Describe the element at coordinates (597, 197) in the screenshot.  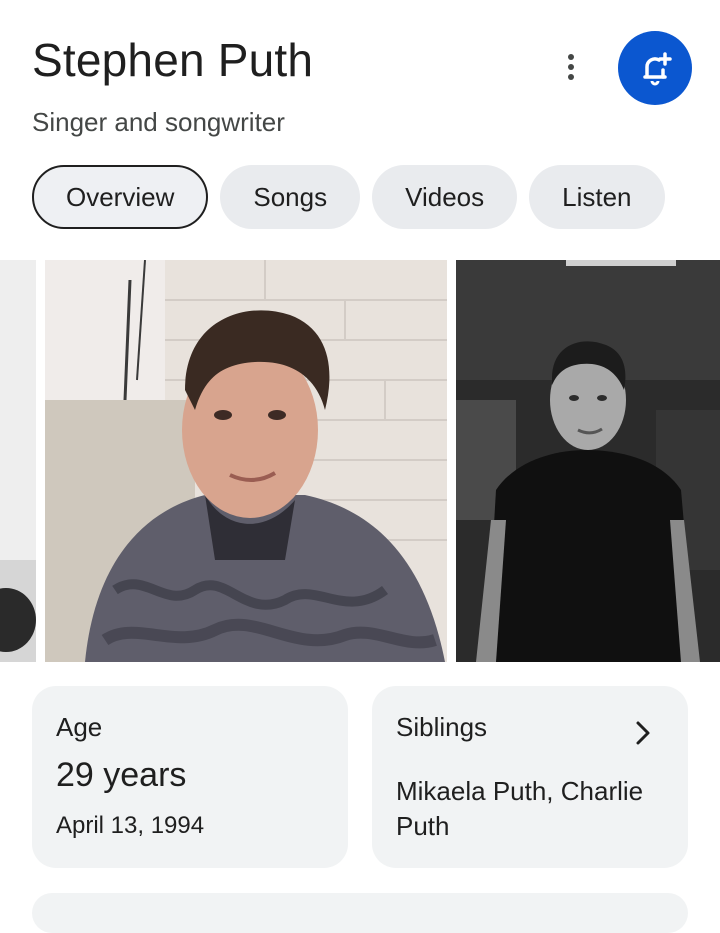
I see `tab-listen: Listen` at that location.